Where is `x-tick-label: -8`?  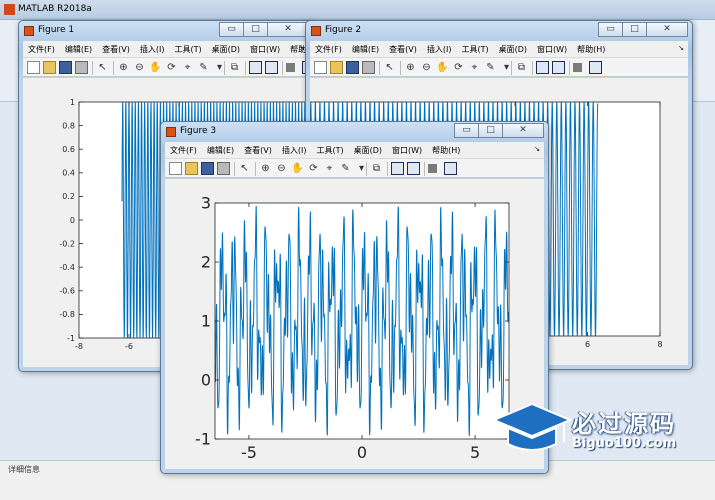
x-tick-label: -8 is located at coordinates (79, 346).